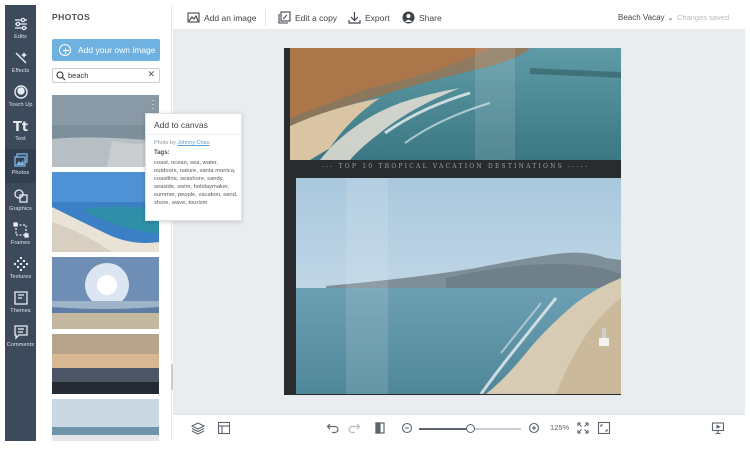 The image size is (750, 451). What do you see at coordinates (20, 71) in the screenshot?
I see `rail-label: Effects` at bounding box center [20, 71].